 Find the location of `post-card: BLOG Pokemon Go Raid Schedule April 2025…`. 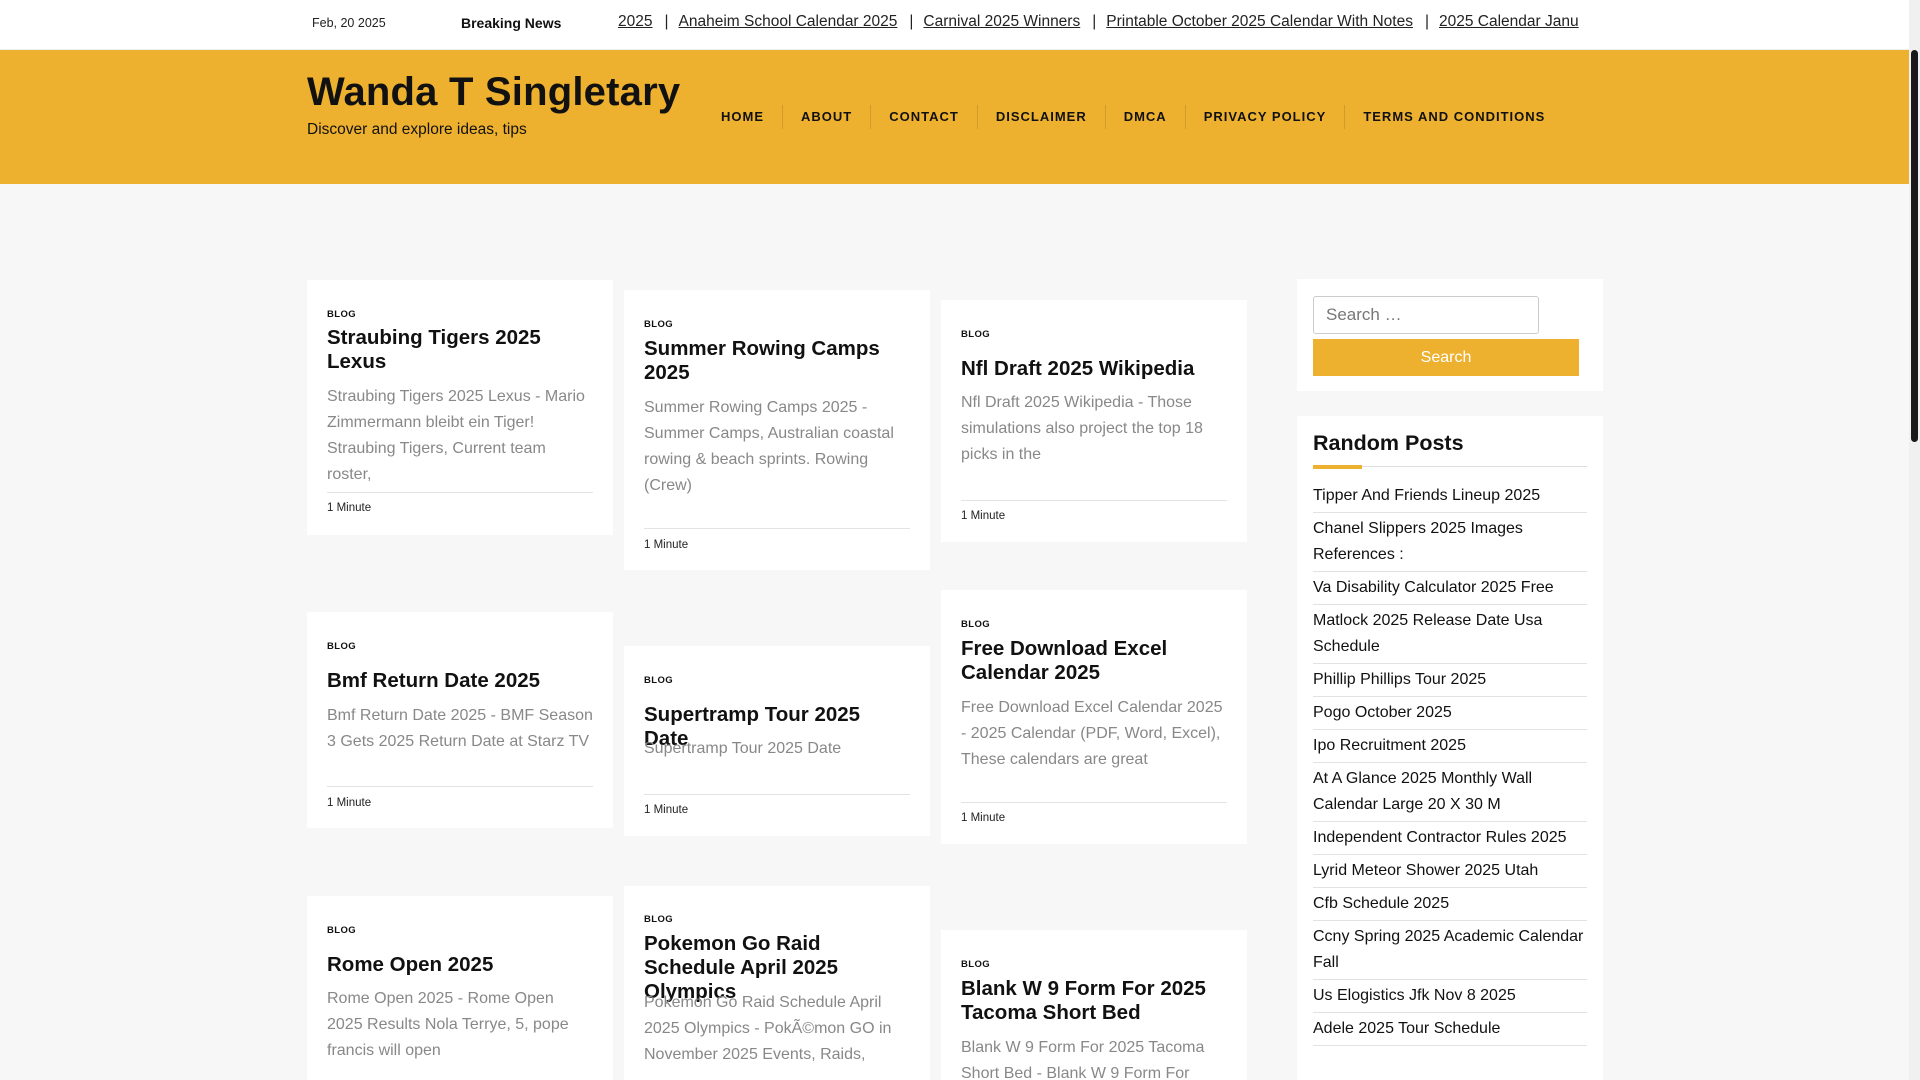

post-card: BLOG Pokemon Go Raid Schedule April 2025… is located at coordinates (777, 983).